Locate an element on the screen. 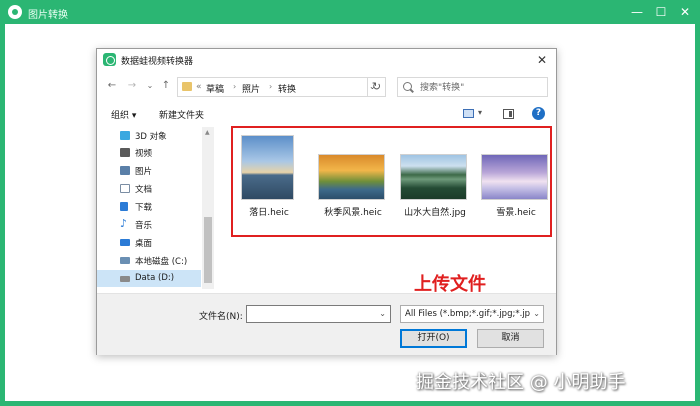 The height and width of the screenshot is (406, 700). highlight-box is located at coordinates (391, 181).